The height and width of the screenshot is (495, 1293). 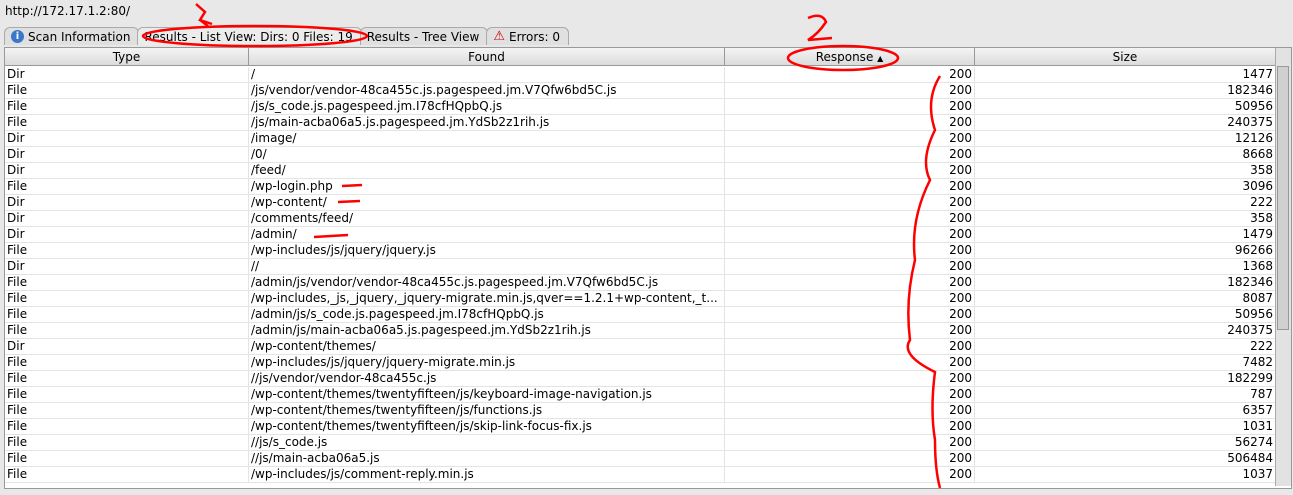 I want to click on table-row: Dir//200 1368, so click(x=640, y=267).